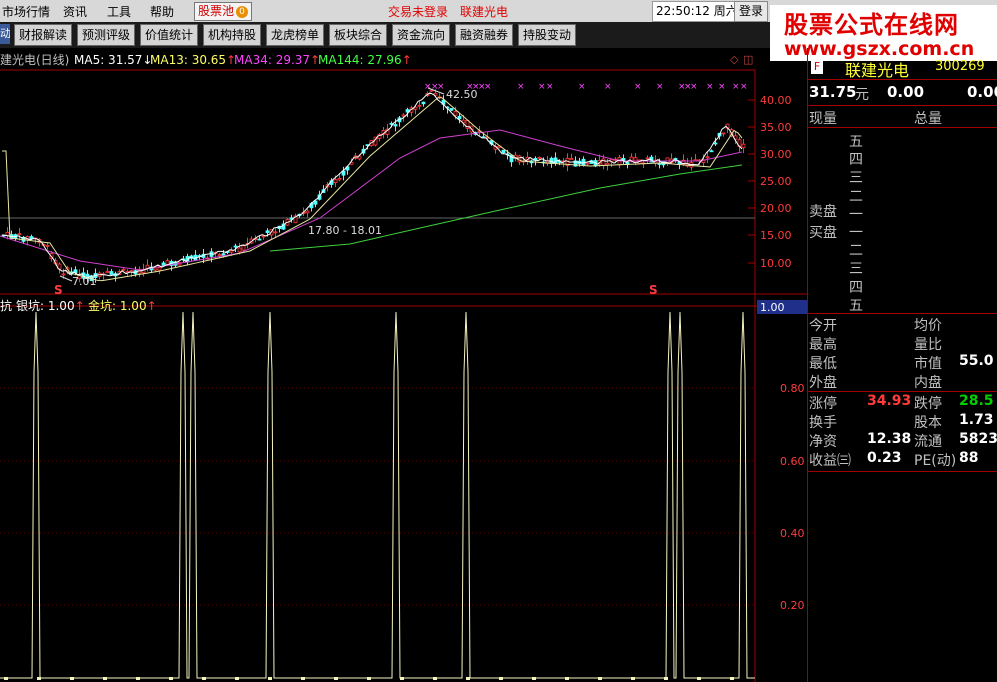  Describe the element at coordinates (484, 35) in the screenshot. I see `tab-margin-trading: 融资融券` at that location.